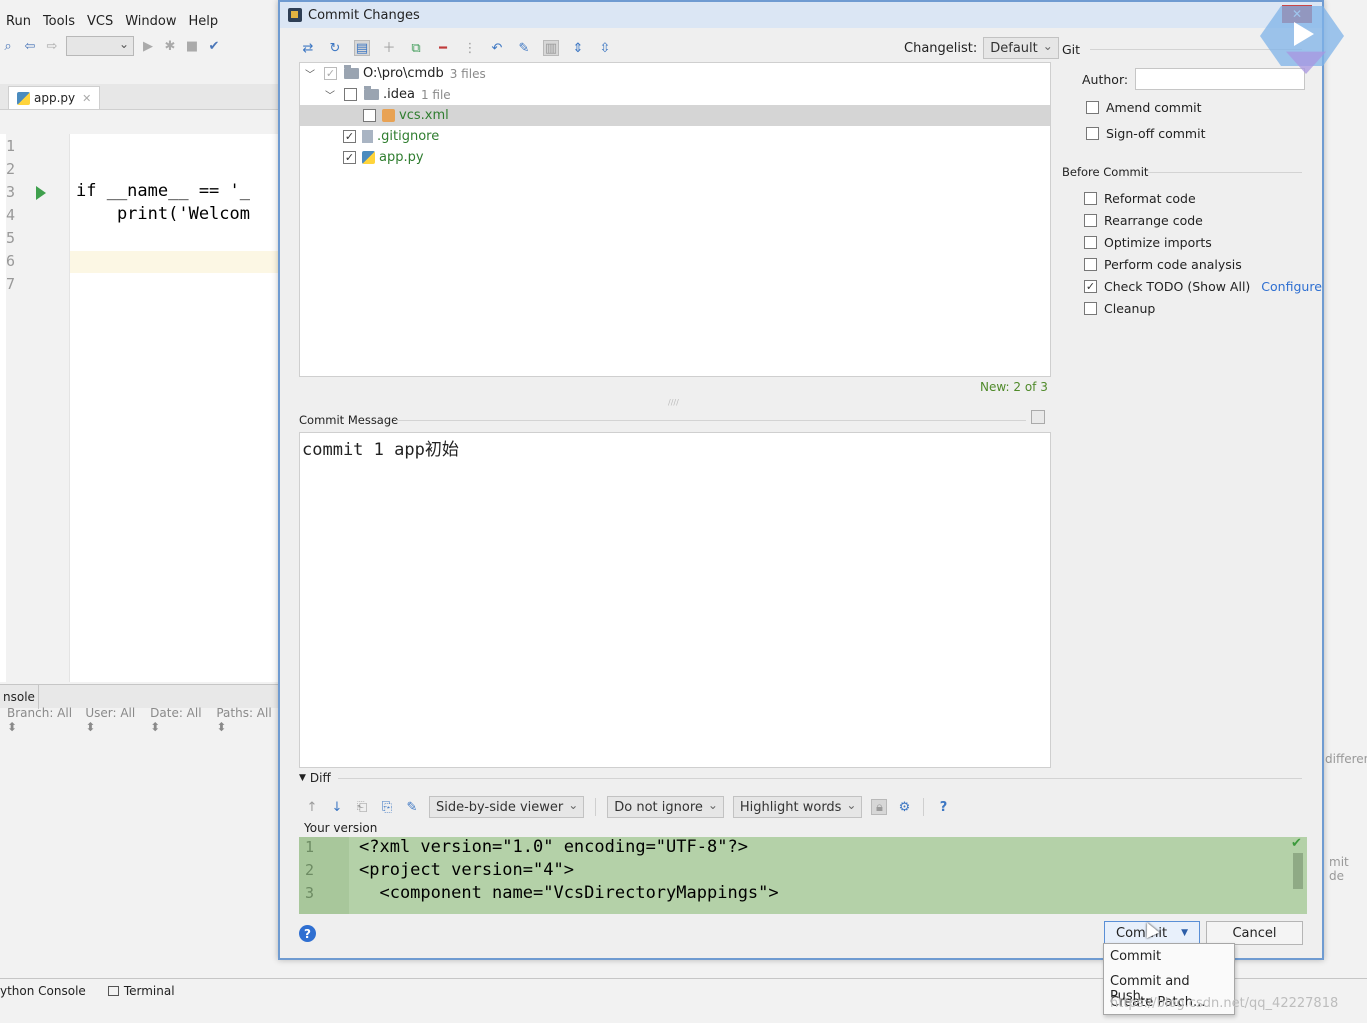  Describe the element at coordinates (8, 46) in the screenshot. I see `search-icon: ⌕` at that location.